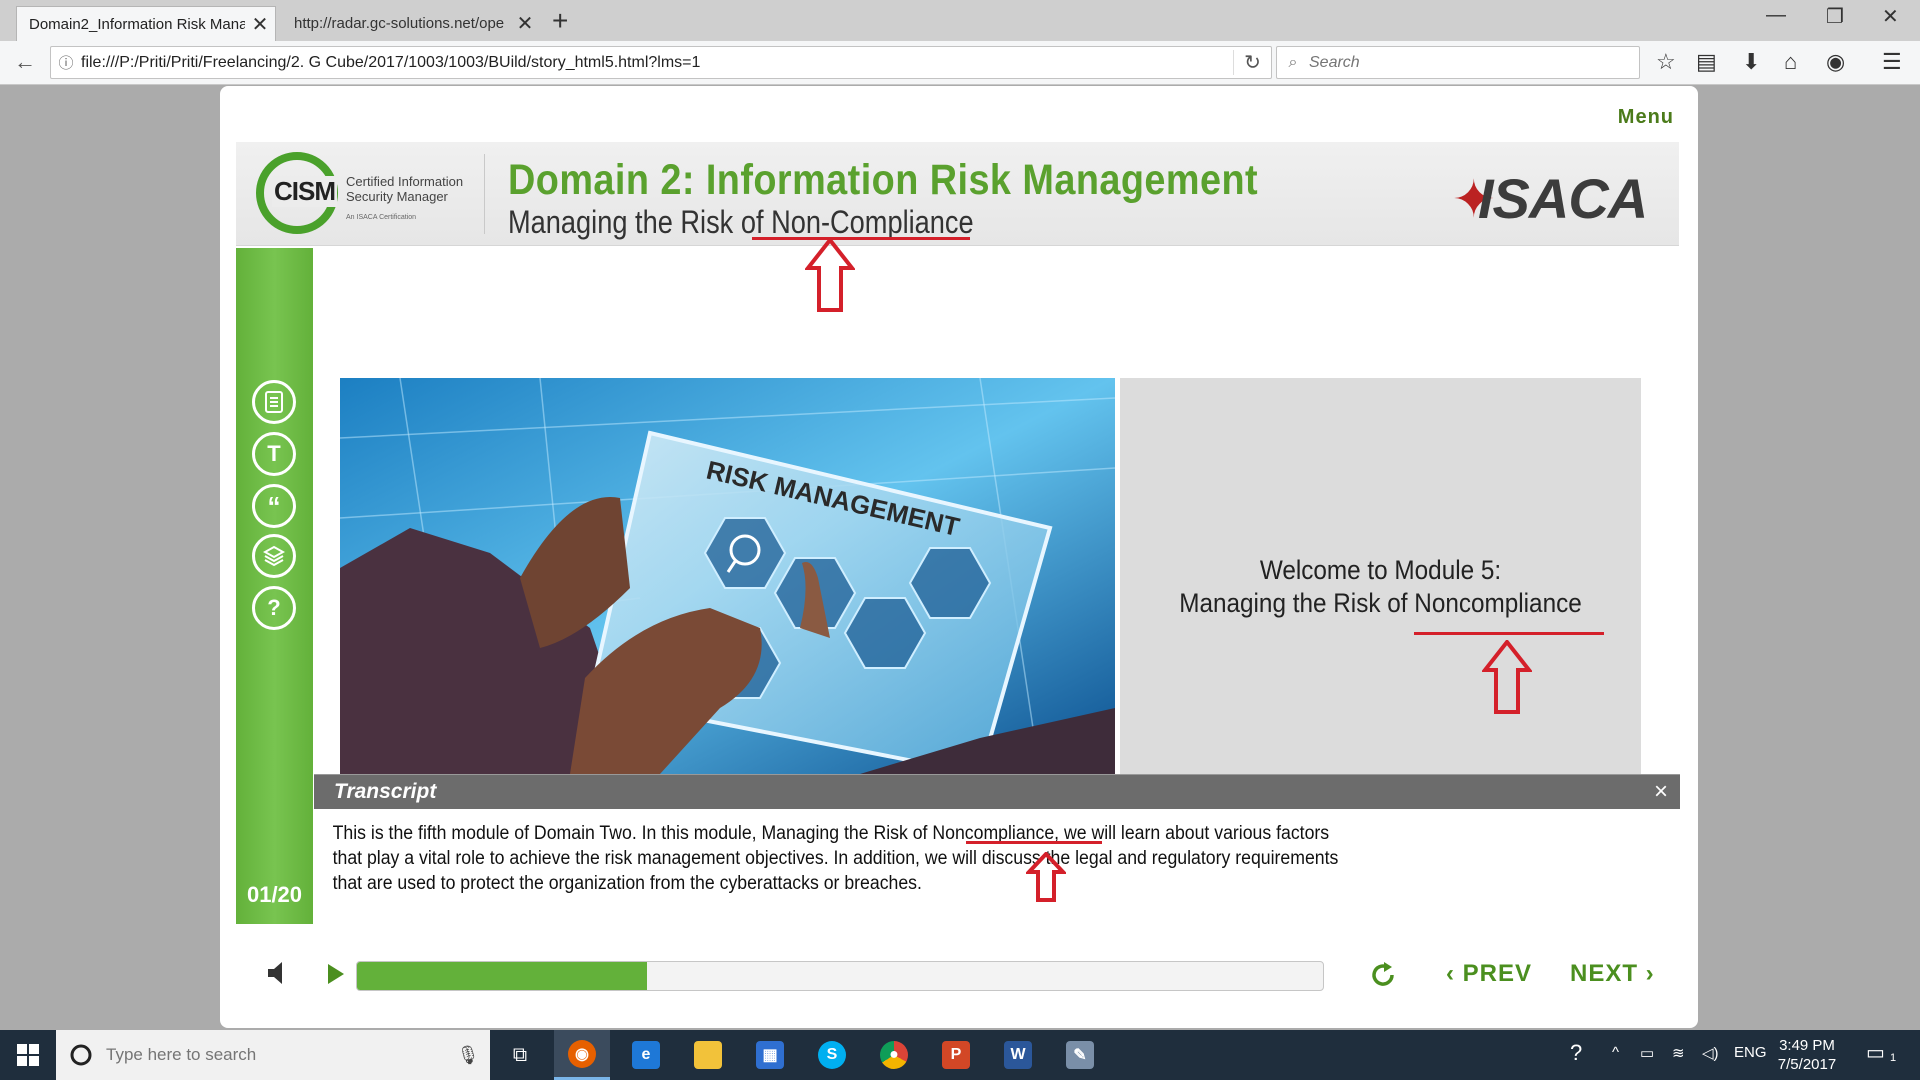 This screenshot has width=1920, height=1080. I want to click on taskbar-skype: S, so click(832, 1055).